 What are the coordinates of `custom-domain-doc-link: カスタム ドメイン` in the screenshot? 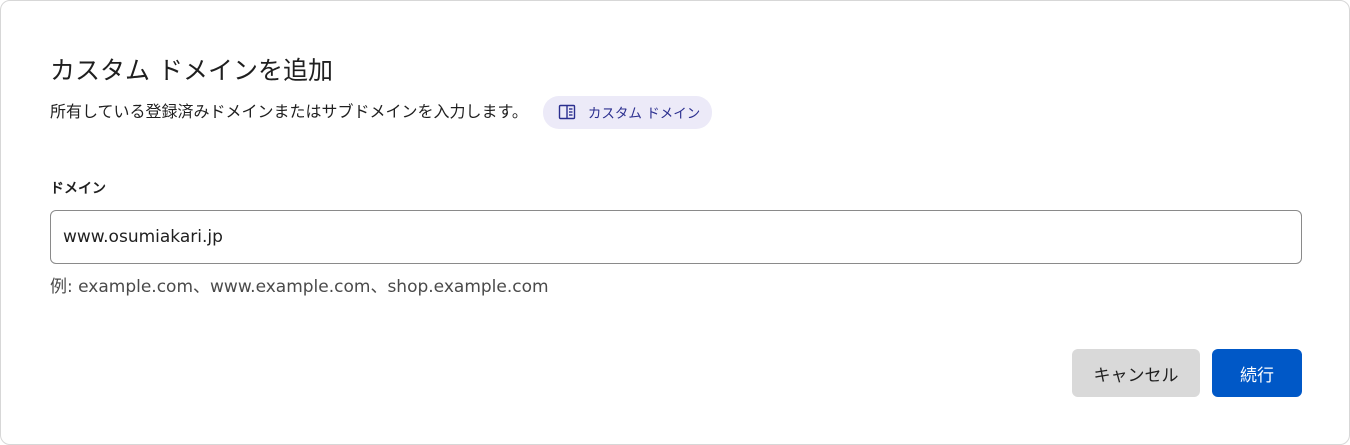 It's located at (627, 112).